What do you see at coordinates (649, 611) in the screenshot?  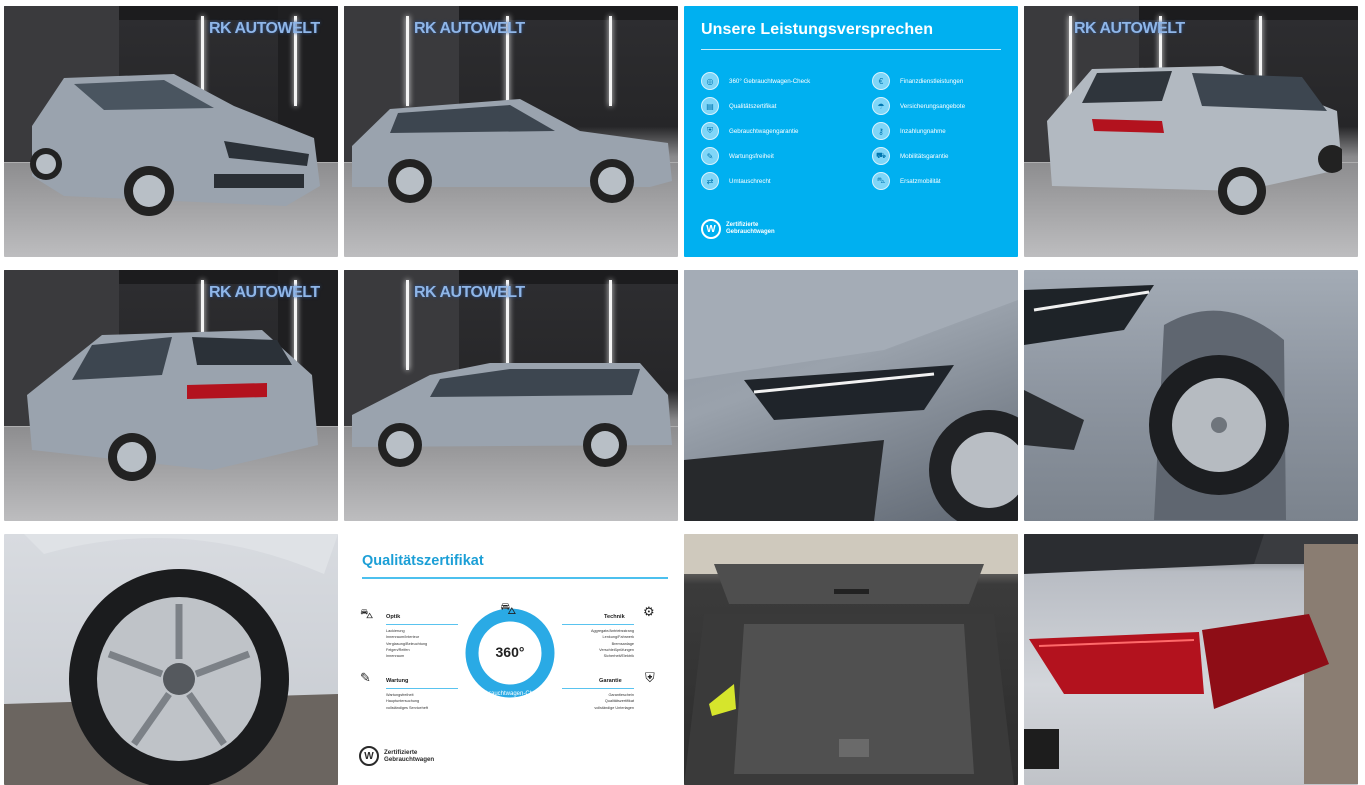 I see `car-gear-icon: ⚙` at bounding box center [649, 611].